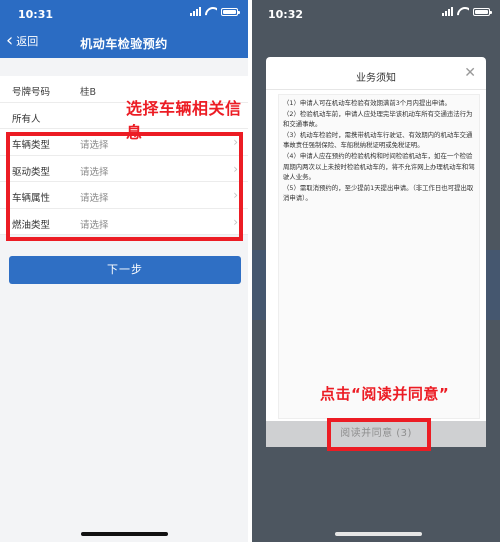 This screenshot has width=500, height=542. I want to click on status-time: 10:32, so click(286, 14).